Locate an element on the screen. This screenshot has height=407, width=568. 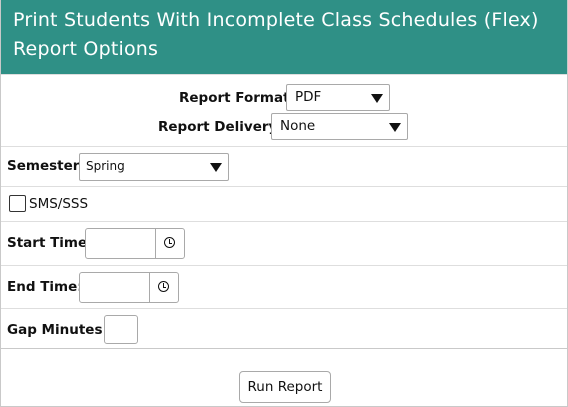
gap-minutes-row: Gap Minutes: is located at coordinates (284, 328).